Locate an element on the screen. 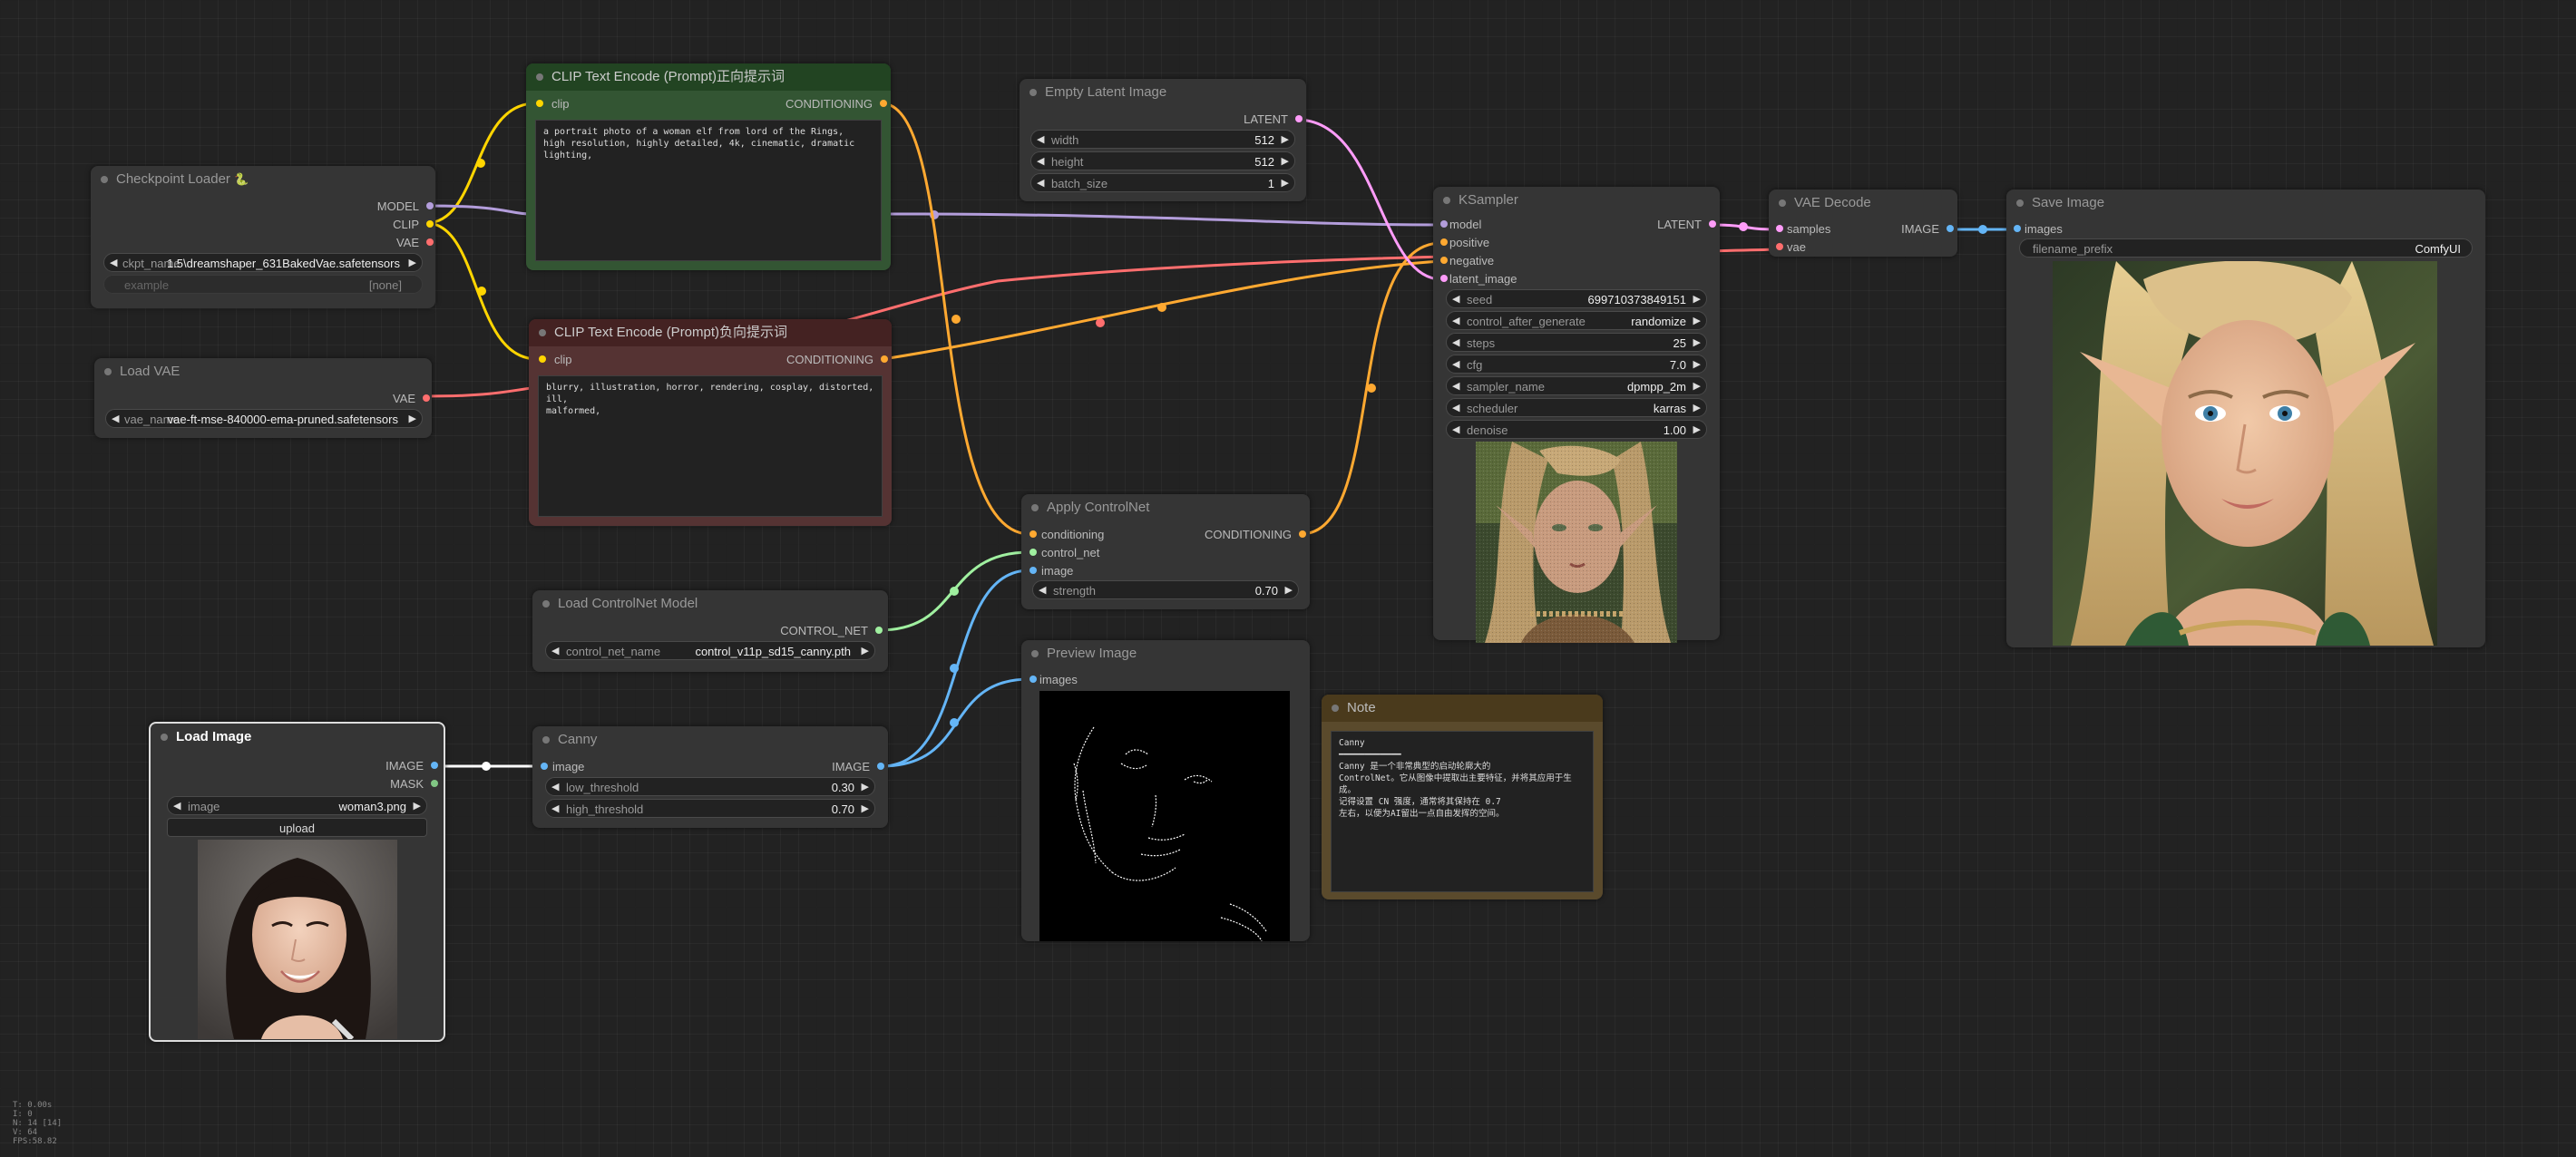 The width and height of the screenshot is (2576, 1157). input-positive: positive is located at coordinates (1464, 242).